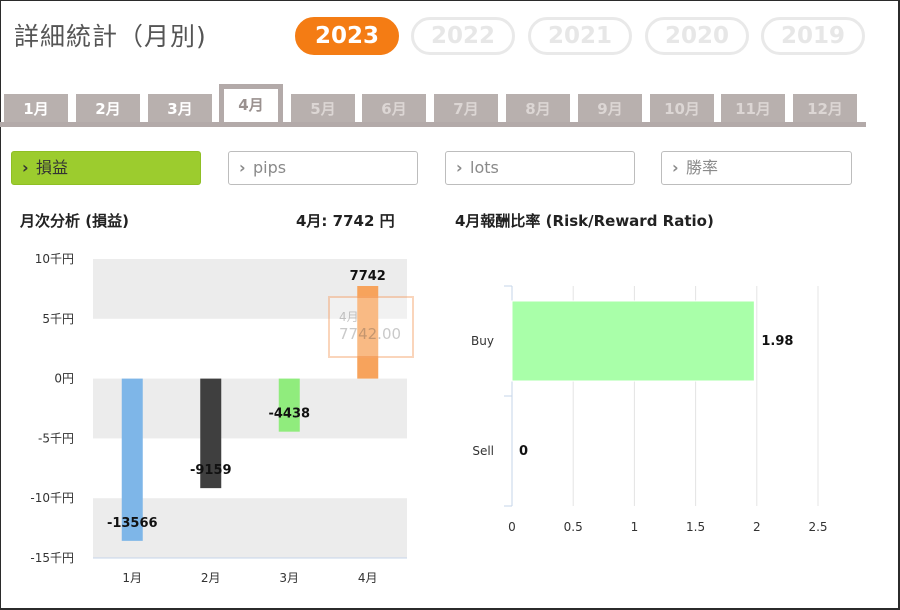  I want to click on tooltip-month: 4月, so click(349, 317).